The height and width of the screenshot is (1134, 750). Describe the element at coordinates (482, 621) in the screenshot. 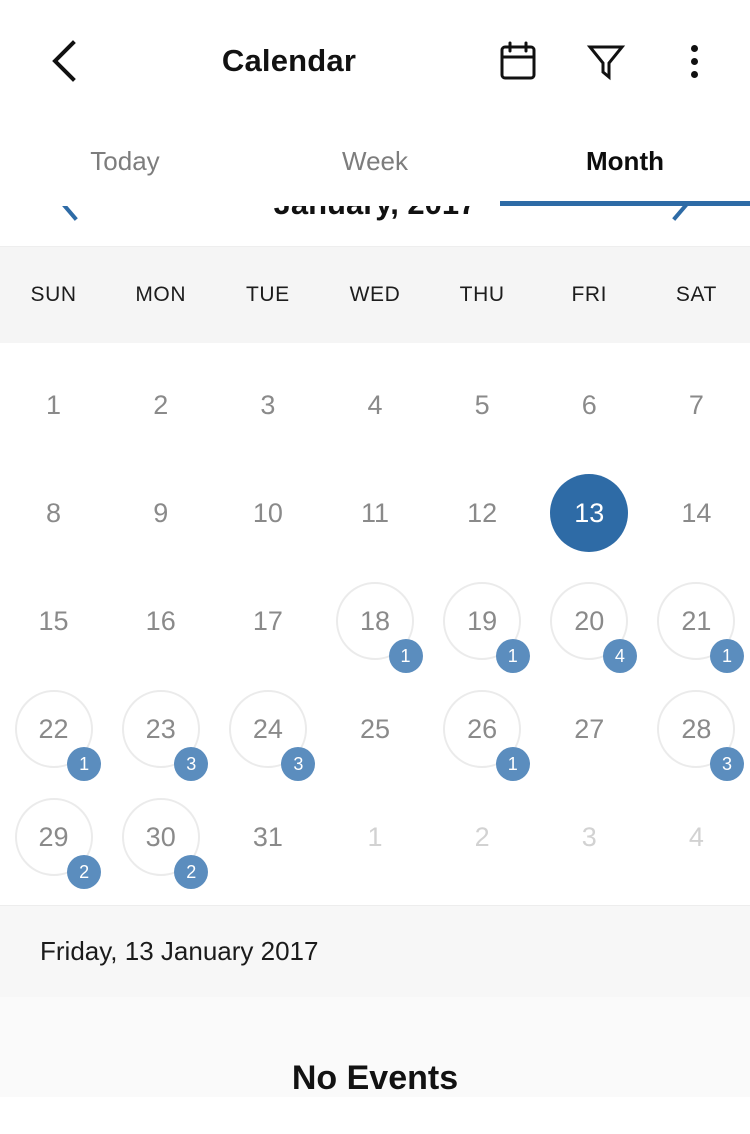

I see `calendar-day-cell: 19 1` at that location.